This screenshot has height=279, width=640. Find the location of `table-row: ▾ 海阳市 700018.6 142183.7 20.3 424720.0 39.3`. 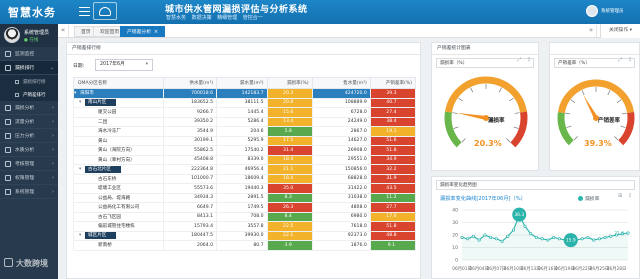

table-row: ▾ 海阳市 700018.6 142183.7 20.3 424720.0 39.3 is located at coordinates (244, 93).